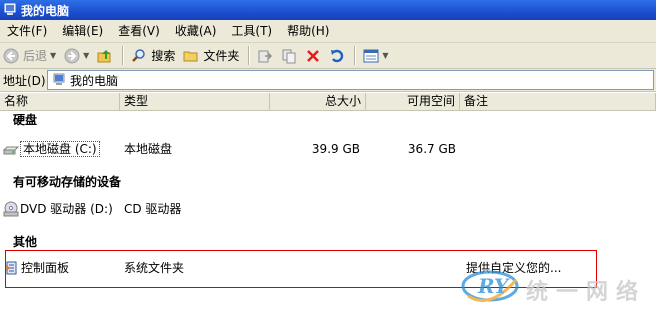 The height and width of the screenshot is (316, 656). I want to click on menu-view: 查看(V), so click(139, 31).